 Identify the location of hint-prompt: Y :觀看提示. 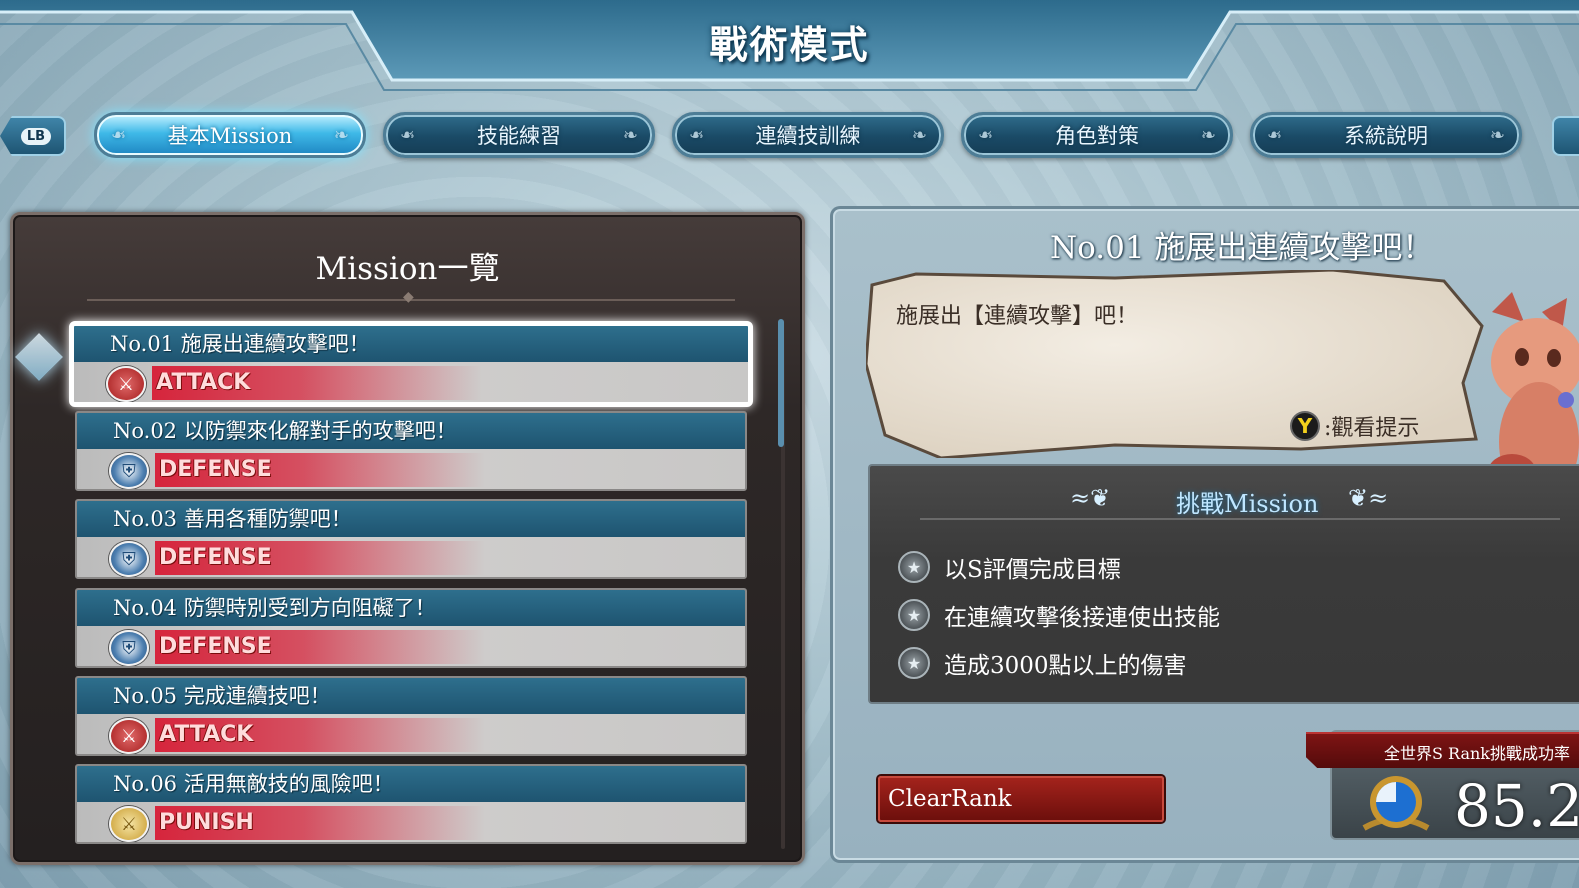
(1354, 426).